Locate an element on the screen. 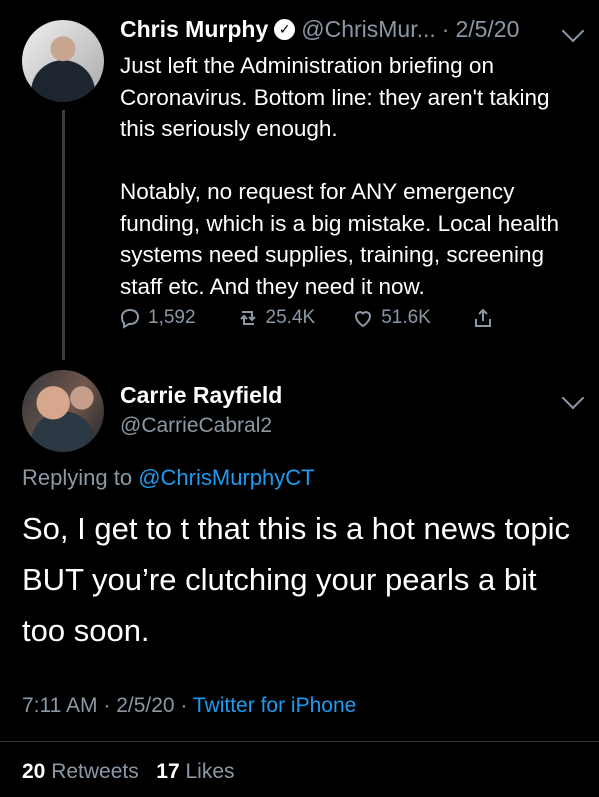  tweet-actions: 1,592 25.4K 51.6K is located at coordinates (306, 318).